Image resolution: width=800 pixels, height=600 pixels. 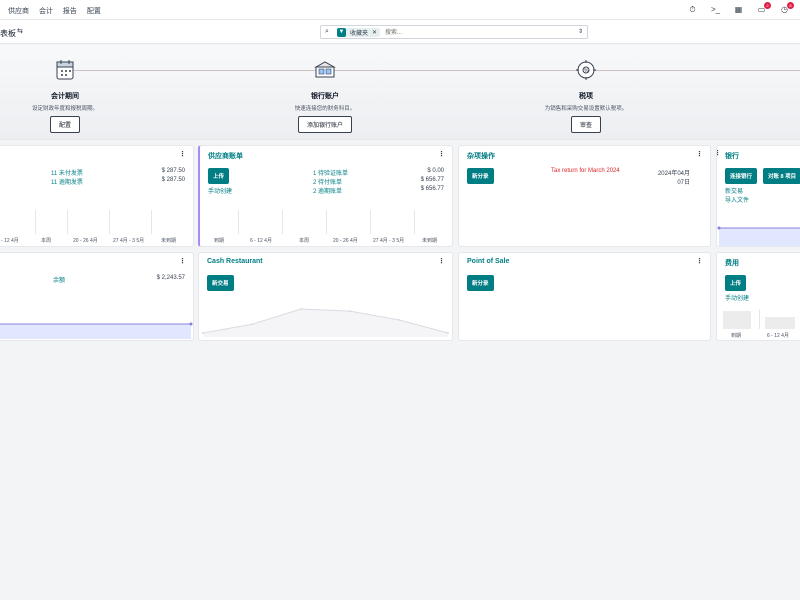 I want to click on facet-remove-icon: ✕, so click(x=374, y=32).